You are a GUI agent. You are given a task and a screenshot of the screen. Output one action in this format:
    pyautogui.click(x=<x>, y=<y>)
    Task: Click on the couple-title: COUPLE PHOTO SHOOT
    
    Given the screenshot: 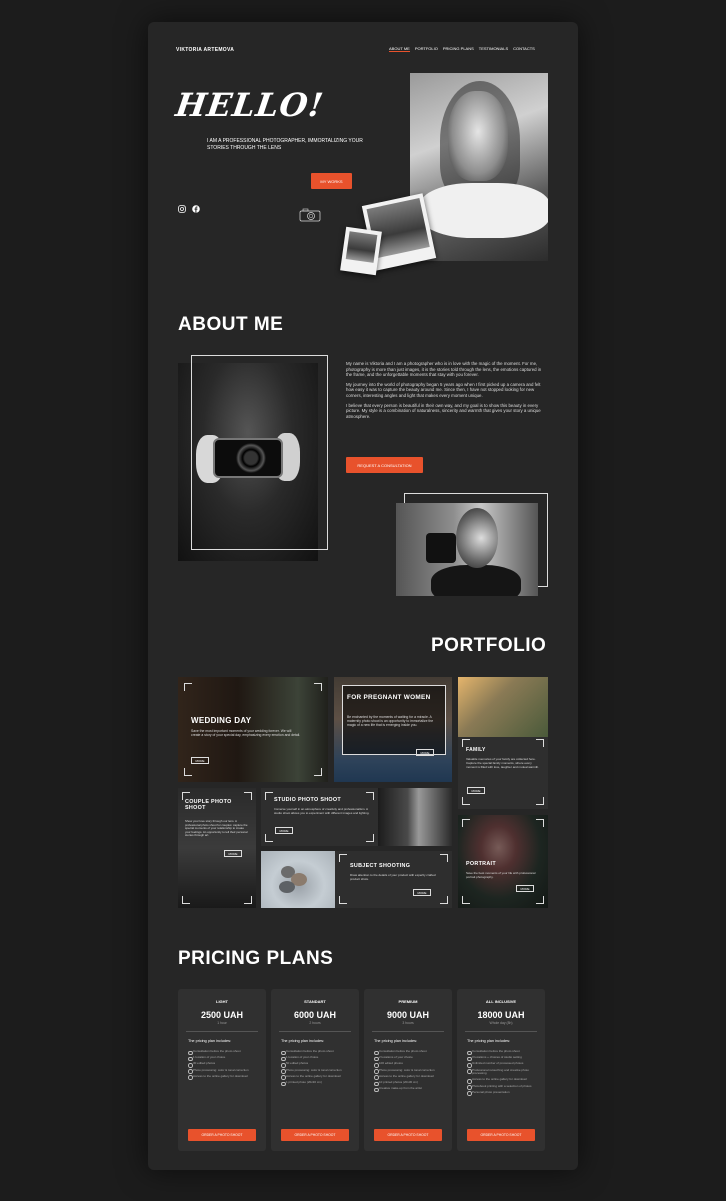 What is the action you would take?
    pyautogui.click(x=208, y=805)
    